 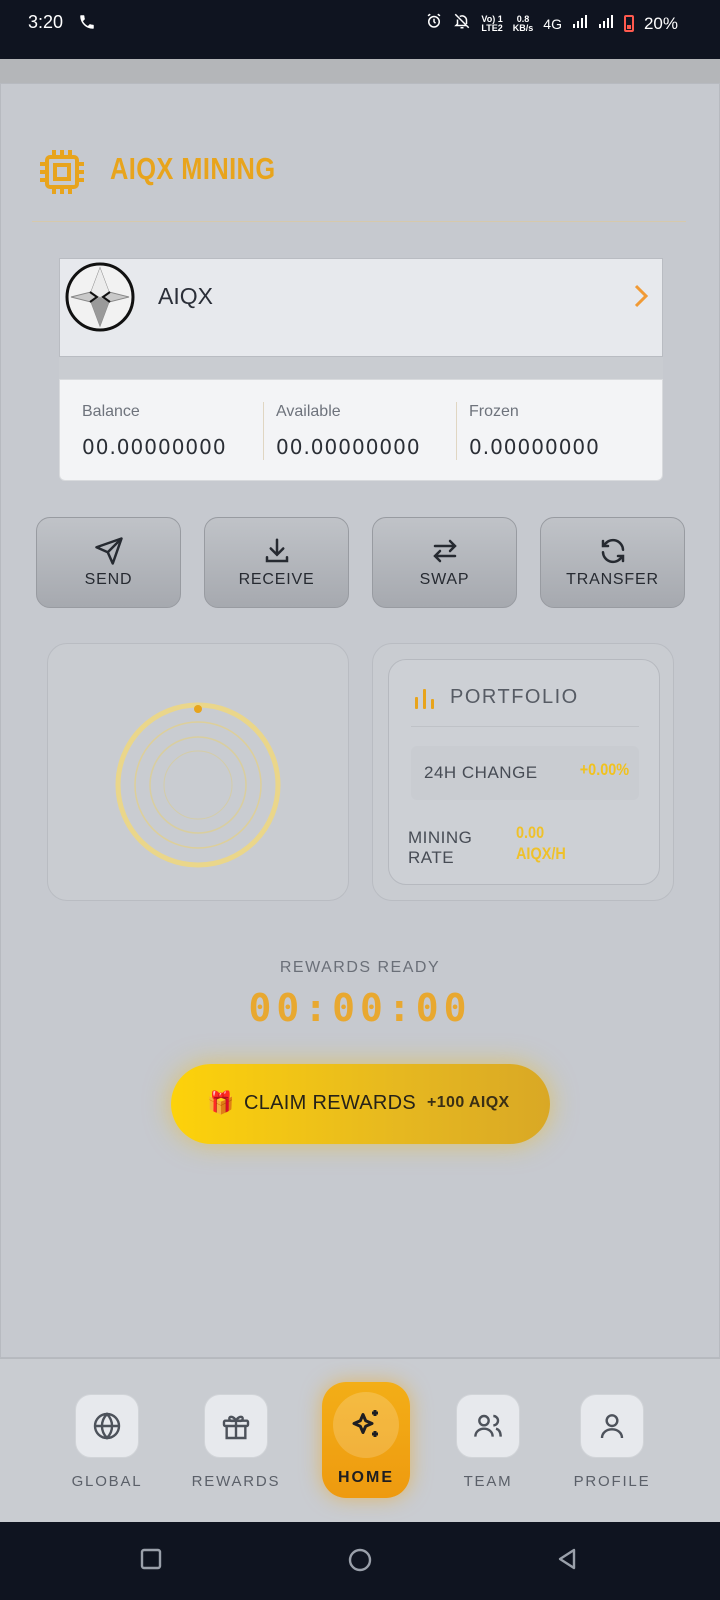 What do you see at coordinates (425, 700) in the screenshot?
I see `bar-chart-icon` at bounding box center [425, 700].